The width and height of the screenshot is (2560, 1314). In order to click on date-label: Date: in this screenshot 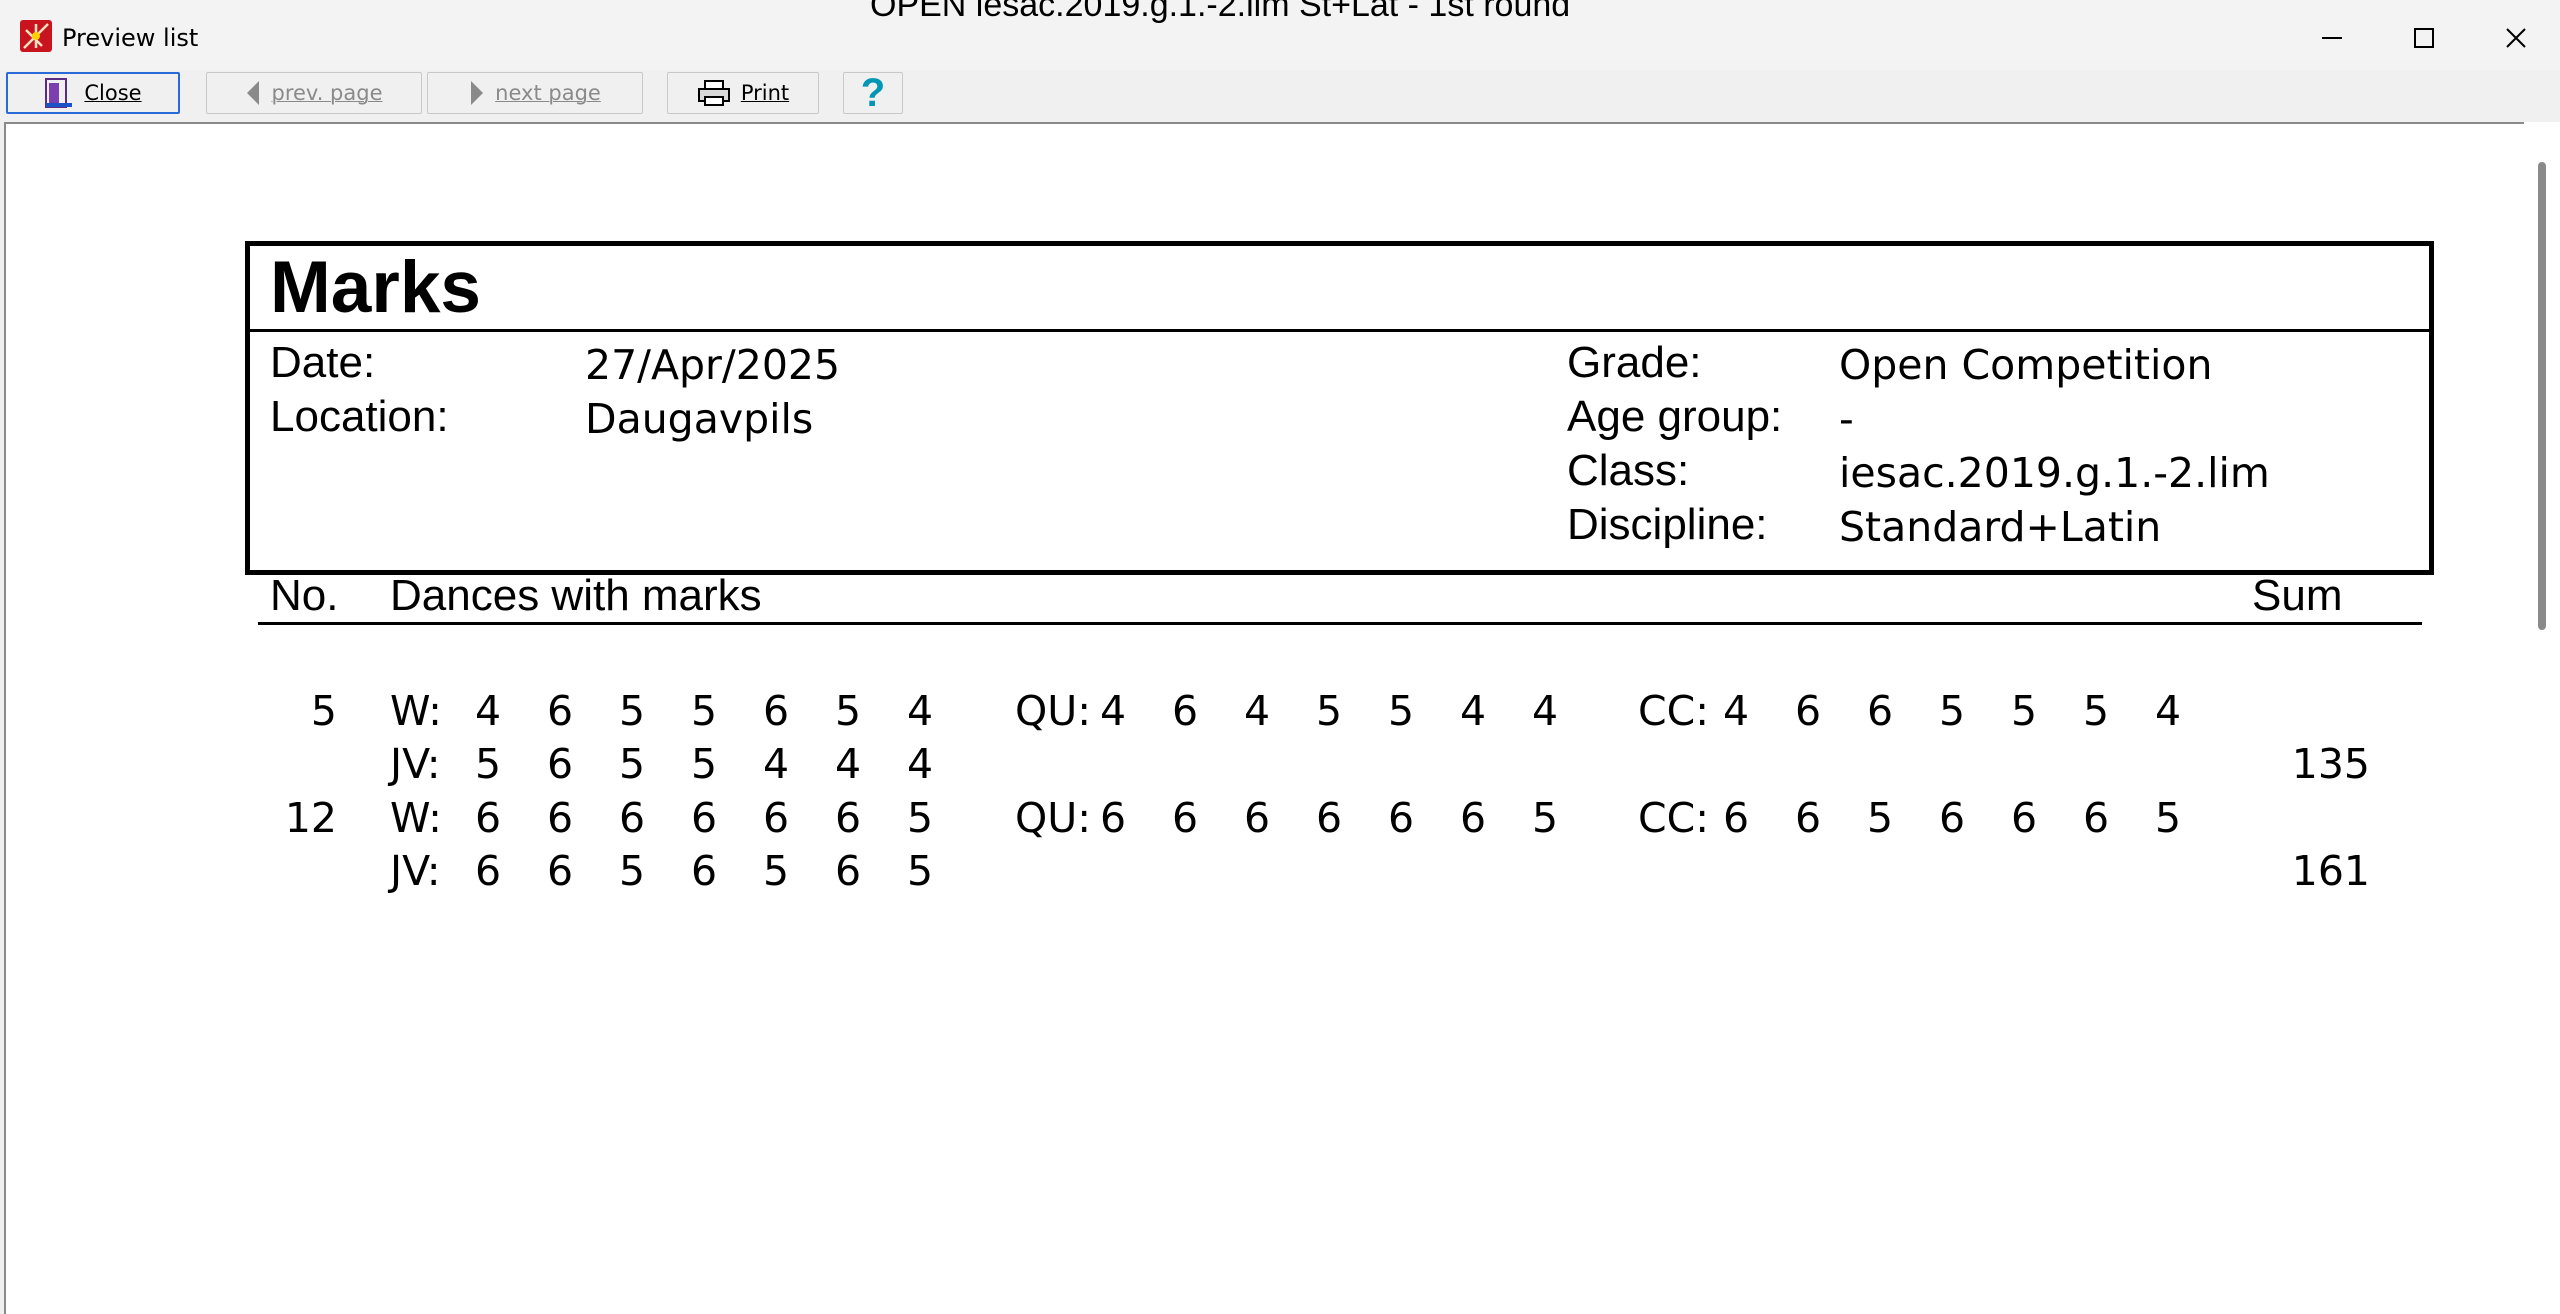, I will do `click(323, 362)`.